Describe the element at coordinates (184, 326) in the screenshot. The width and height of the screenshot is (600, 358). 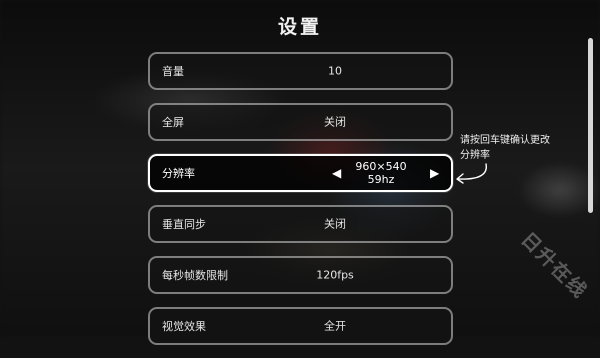
I see `setting-label: 视觉效果` at that location.